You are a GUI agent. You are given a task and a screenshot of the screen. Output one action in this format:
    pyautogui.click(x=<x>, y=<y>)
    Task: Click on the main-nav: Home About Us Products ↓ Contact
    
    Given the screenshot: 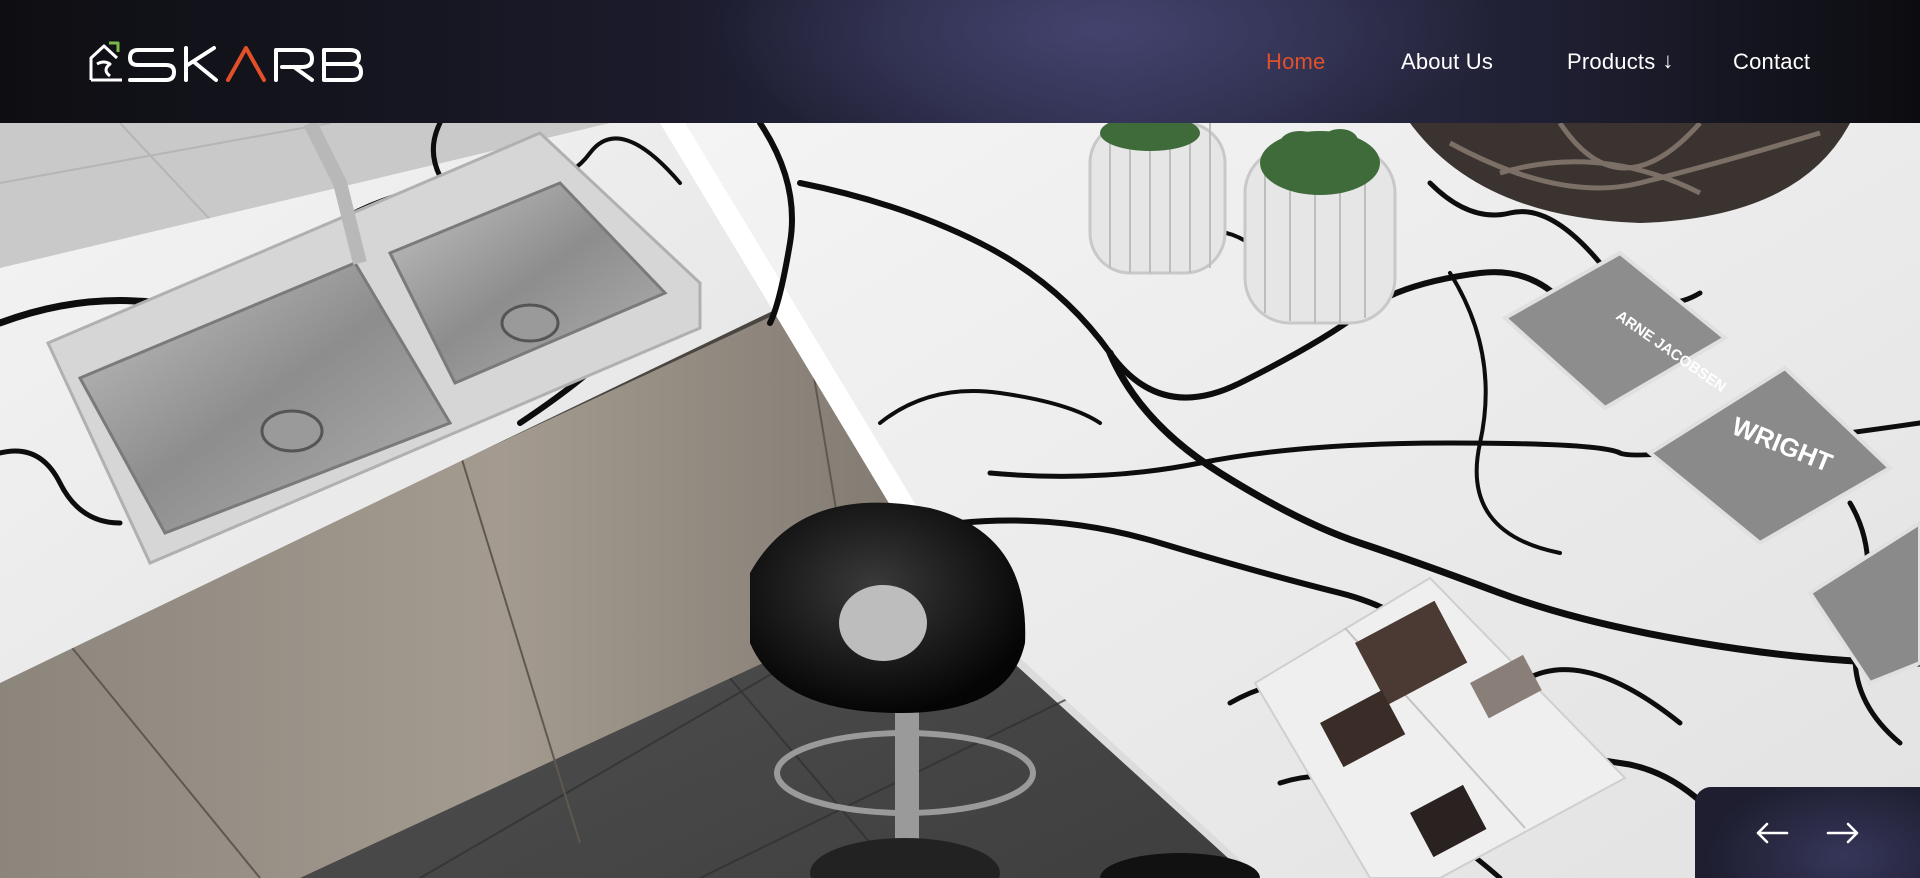 What is the action you would take?
    pyautogui.click(x=960, y=63)
    